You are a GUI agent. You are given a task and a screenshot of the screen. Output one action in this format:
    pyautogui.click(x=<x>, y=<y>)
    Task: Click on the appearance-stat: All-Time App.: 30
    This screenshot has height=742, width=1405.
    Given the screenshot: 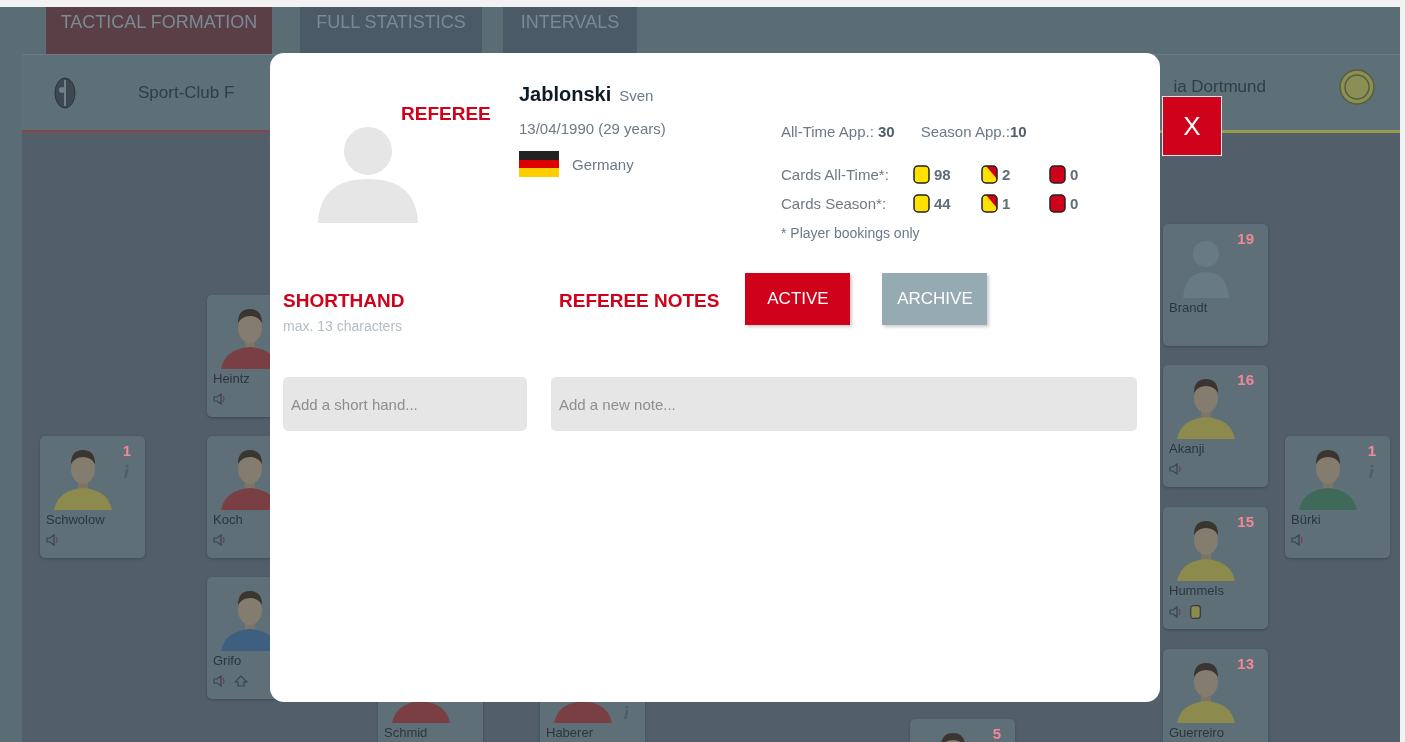 What is the action you would take?
    pyautogui.click(x=838, y=131)
    